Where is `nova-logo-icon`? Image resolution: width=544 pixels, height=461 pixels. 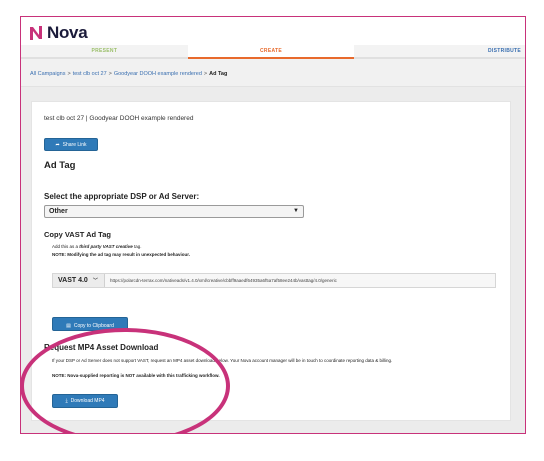
nova-logo-icon is located at coordinates (36, 33).